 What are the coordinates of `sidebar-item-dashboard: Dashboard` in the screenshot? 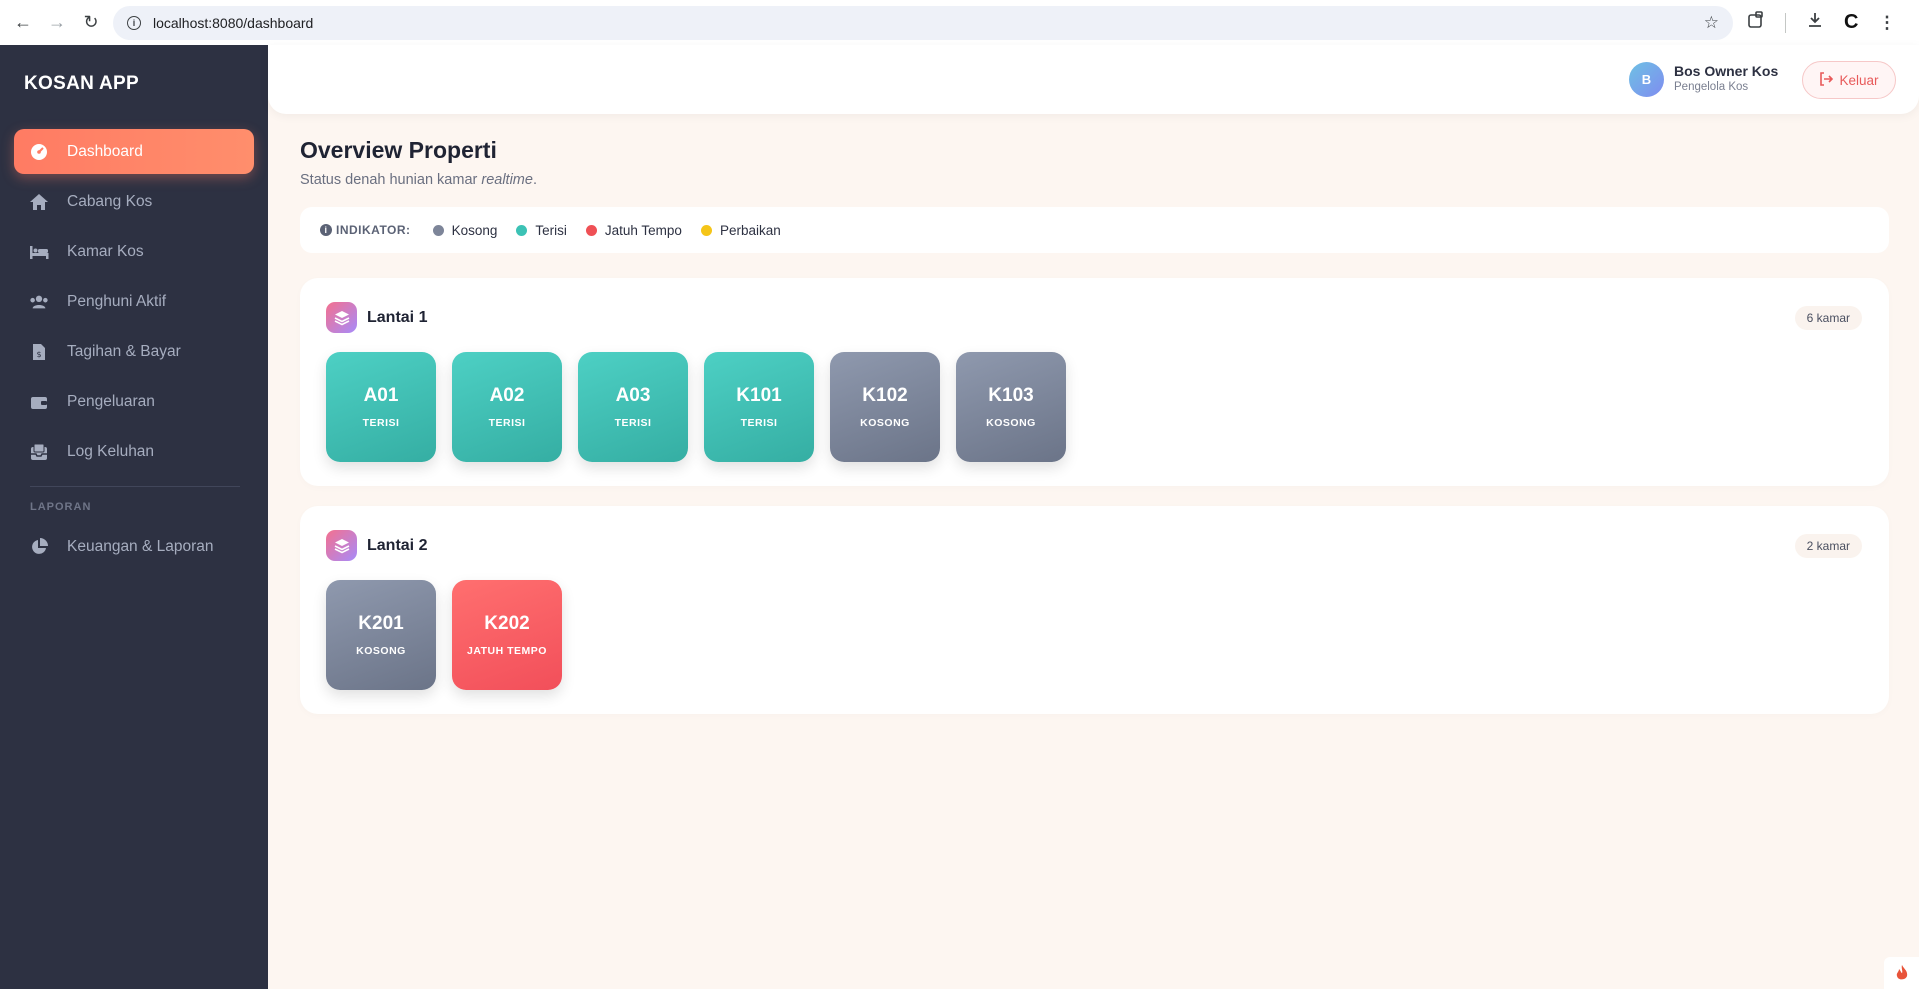 It's located at (134, 151).